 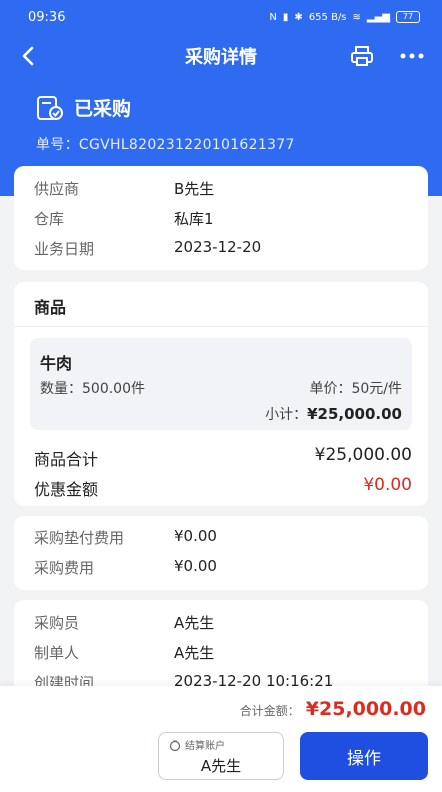 What do you see at coordinates (408, 17) in the screenshot?
I see `battery-icon: 77` at bounding box center [408, 17].